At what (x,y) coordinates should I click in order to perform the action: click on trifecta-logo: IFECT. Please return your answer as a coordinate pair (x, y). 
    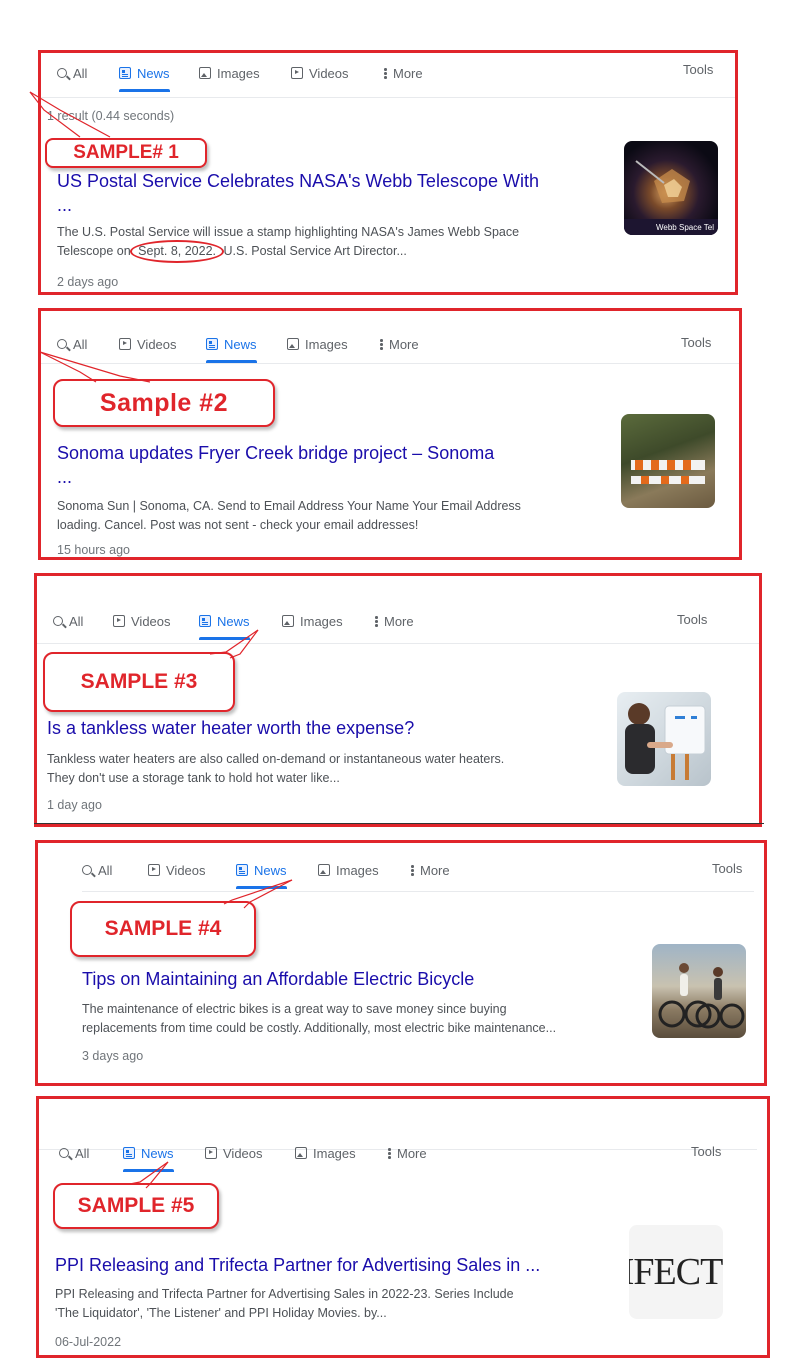
    Looking at the image, I should click on (676, 1272).